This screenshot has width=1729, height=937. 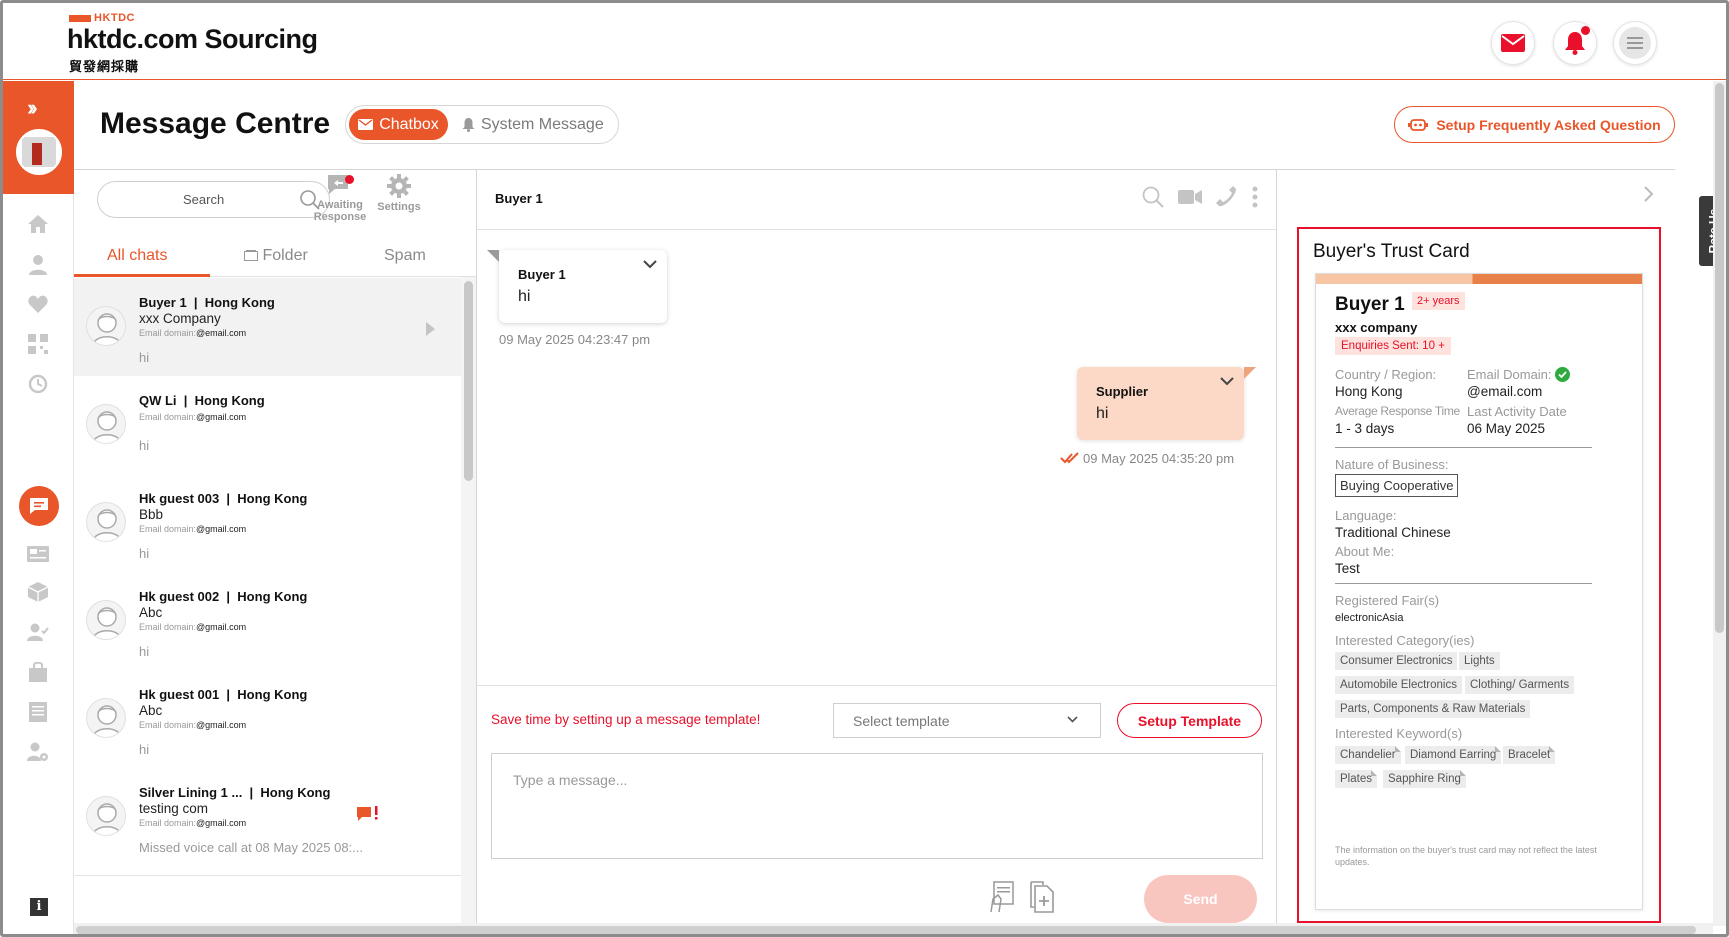 I want to click on page-horizontal-scroll-thumb, so click(x=886, y=930).